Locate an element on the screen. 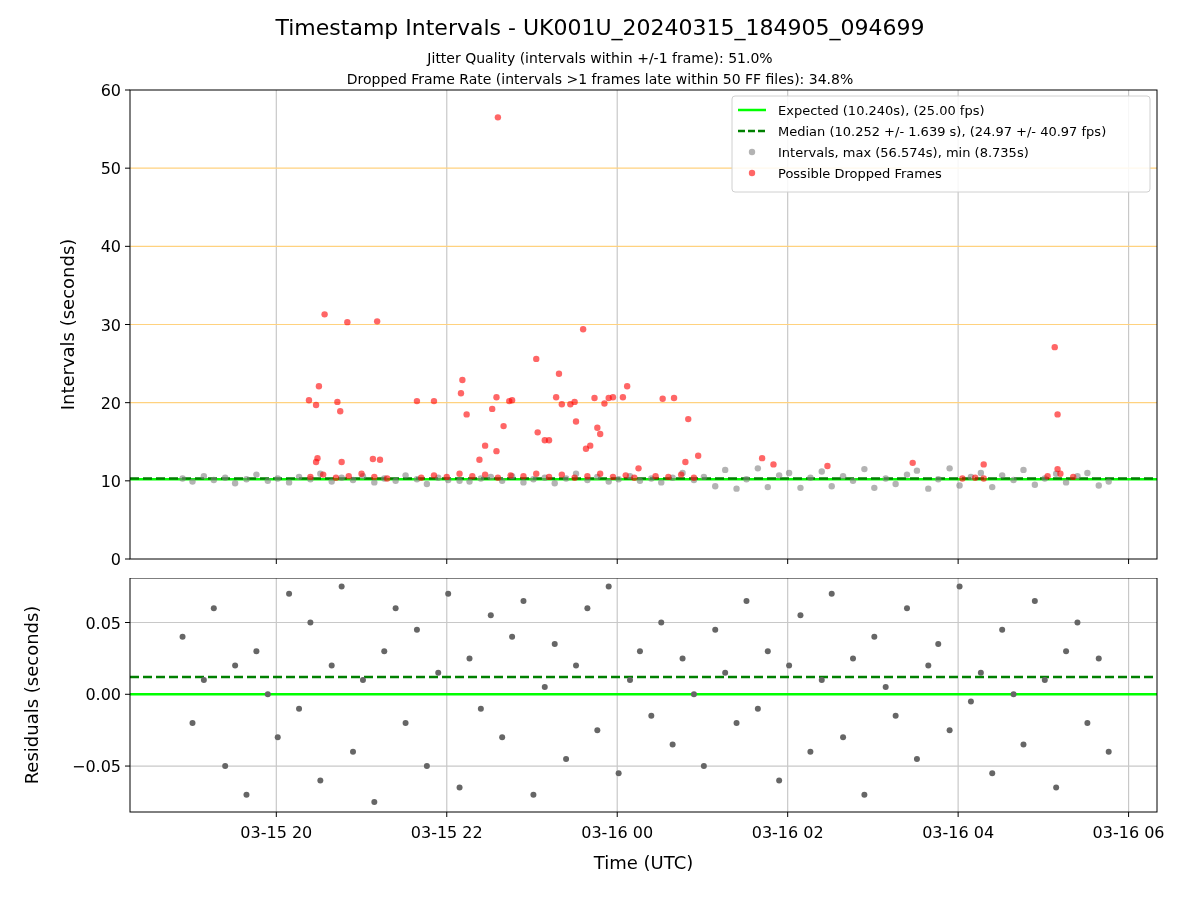  tick-label: 20 is located at coordinates (110, 403).